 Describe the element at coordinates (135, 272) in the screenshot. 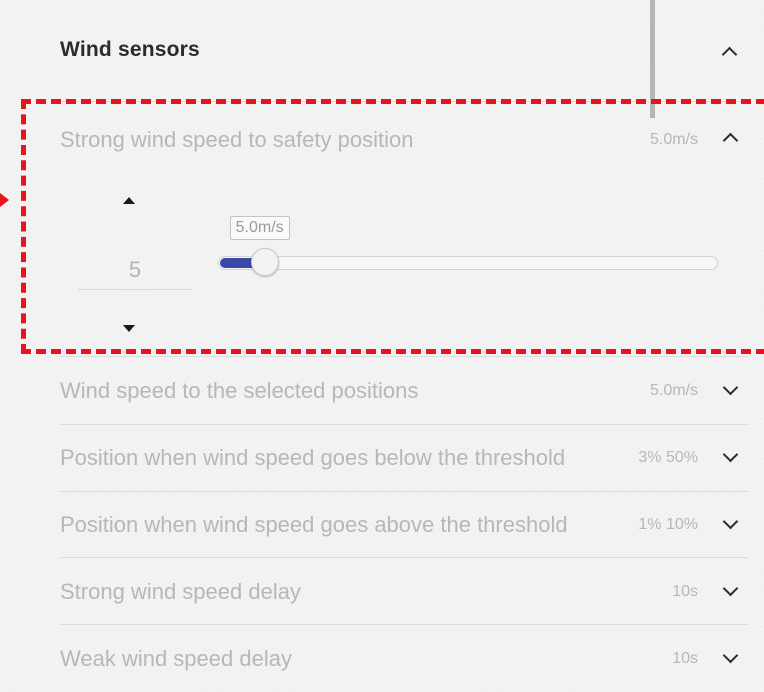

I see `stepper-input: 5` at that location.